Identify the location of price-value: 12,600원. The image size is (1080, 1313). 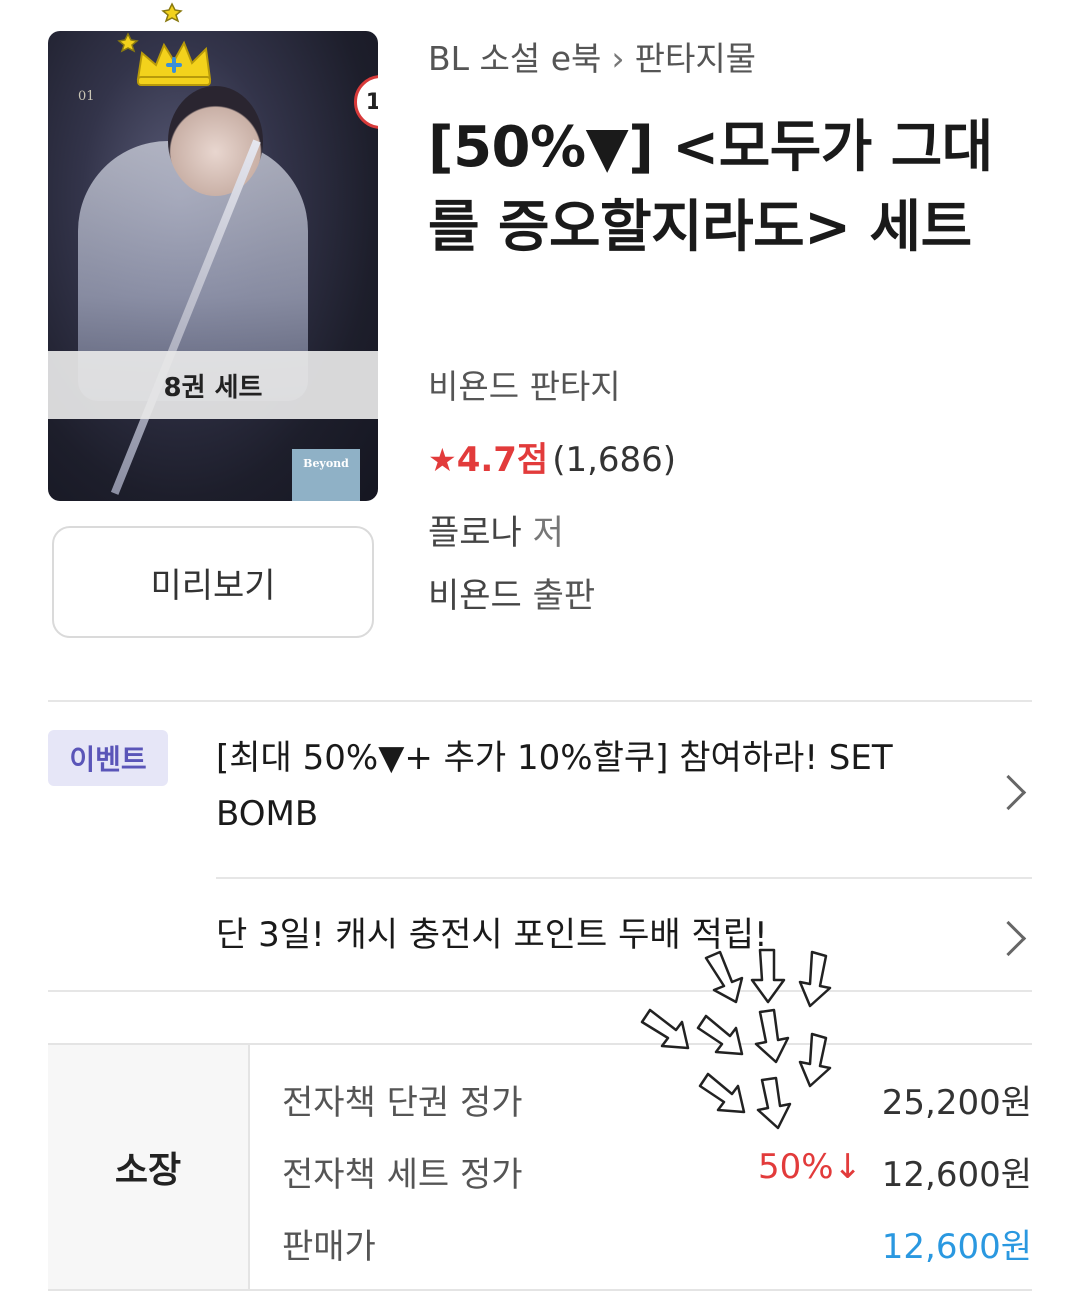
(956, 1175).